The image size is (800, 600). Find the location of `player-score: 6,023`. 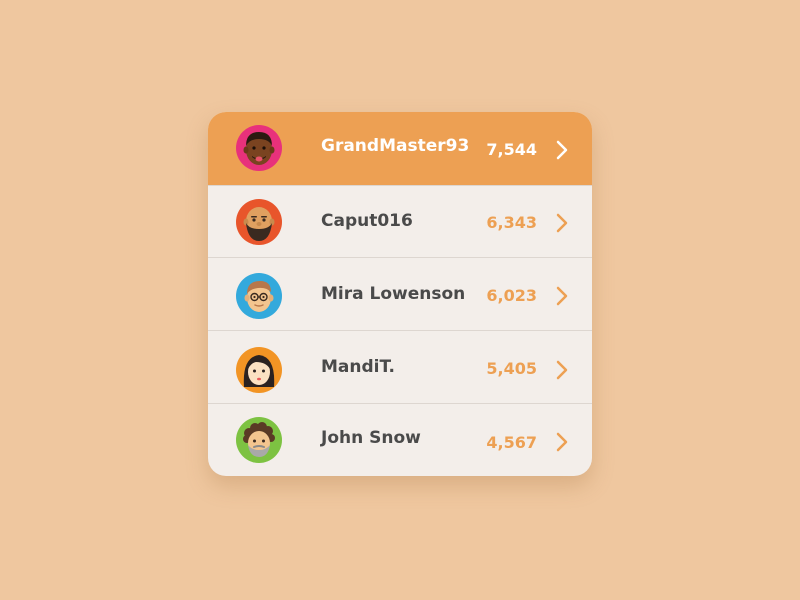

player-score: 6,023 is located at coordinates (511, 295).